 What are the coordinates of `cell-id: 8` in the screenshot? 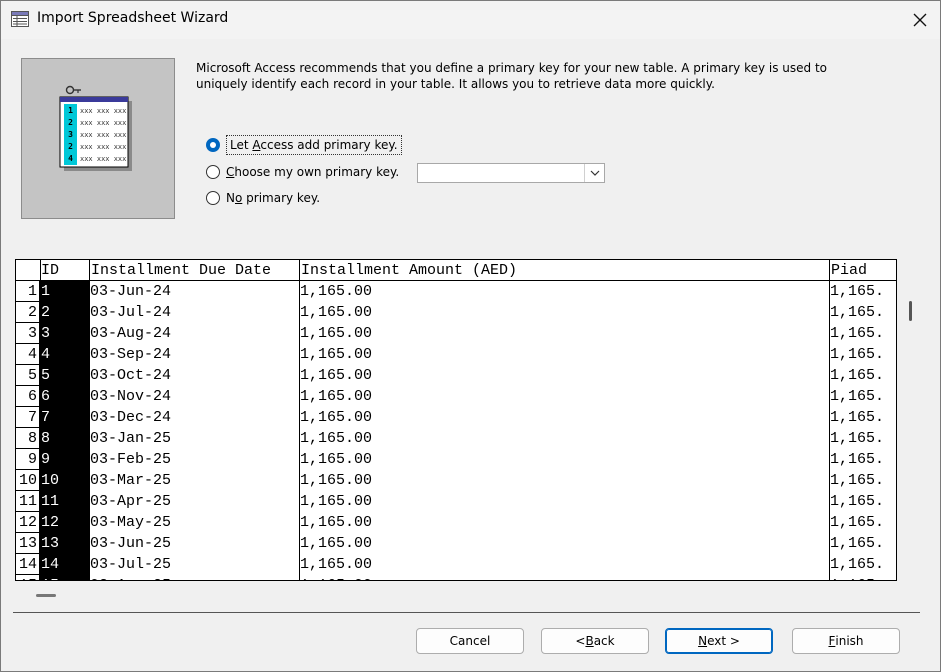 It's located at (65, 438).